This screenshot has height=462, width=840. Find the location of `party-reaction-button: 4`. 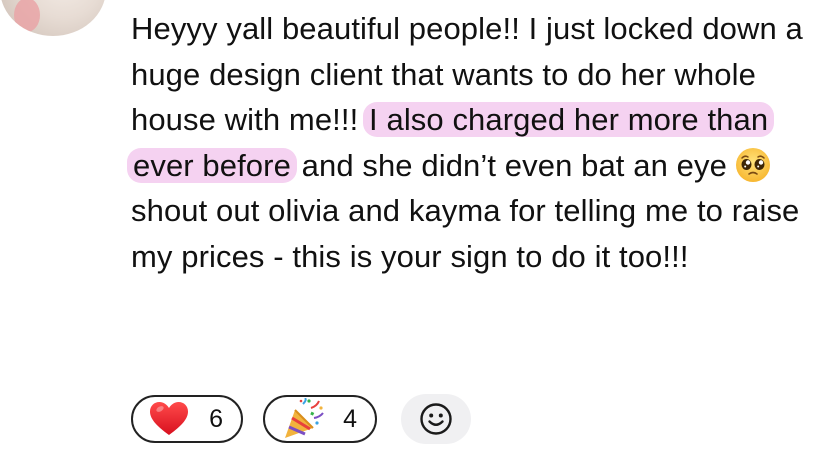

party-reaction-button: 4 is located at coordinates (320, 419).